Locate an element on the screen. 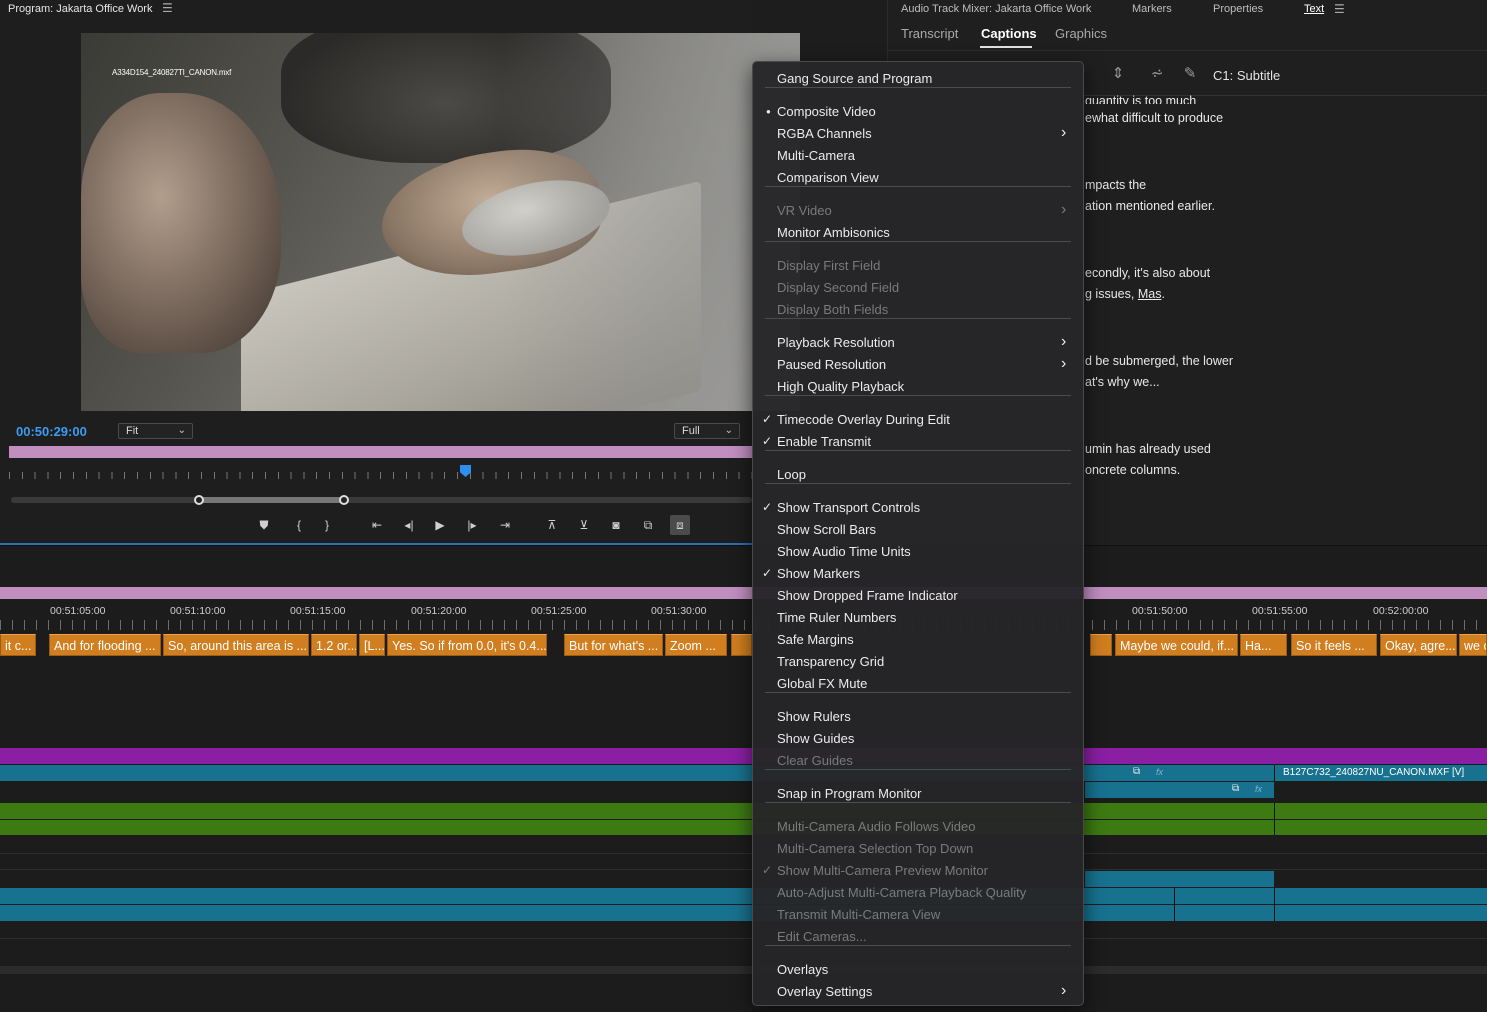 The image size is (1487, 1012). menu-item-transparency-grid: Transparency Grid is located at coordinates (830, 661).